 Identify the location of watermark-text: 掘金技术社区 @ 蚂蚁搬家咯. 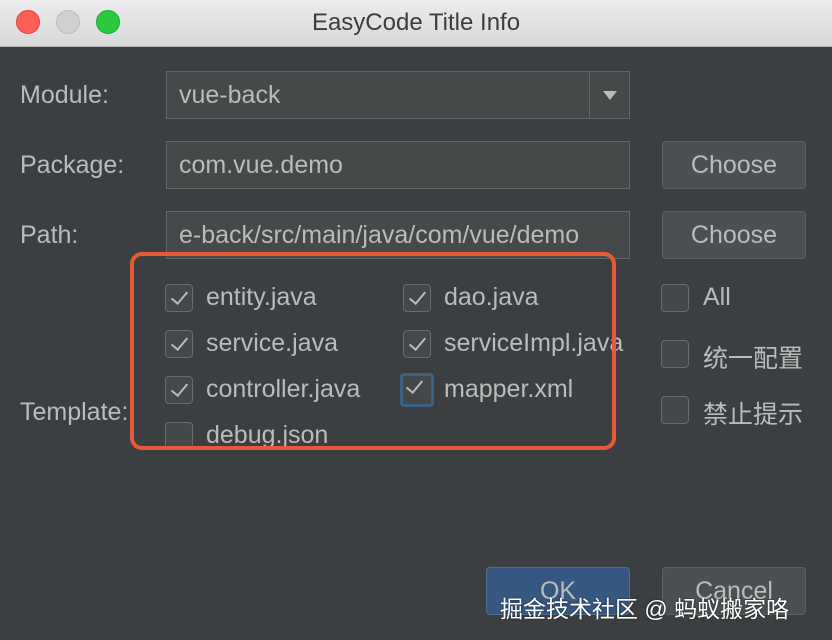
(645, 609).